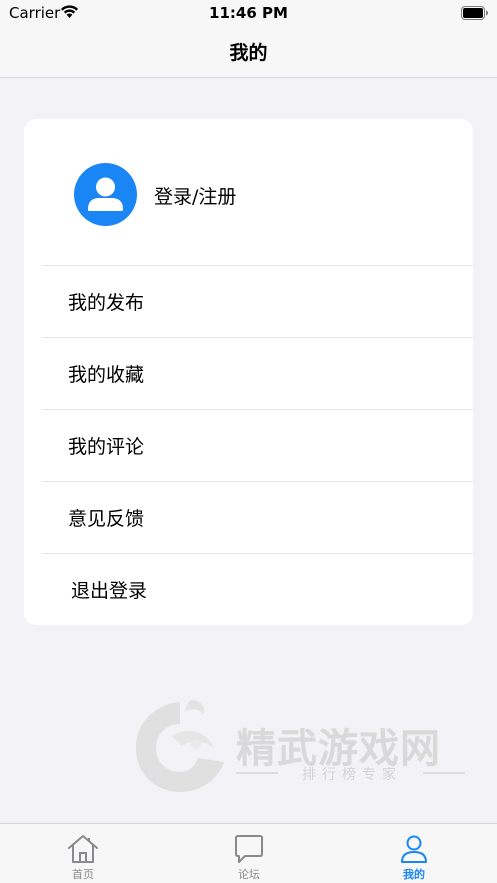  What do you see at coordinates (248, 517) in the screenshot?
I see `menu-item-feedback: 意见反馈` at bounding box center [248, 517].